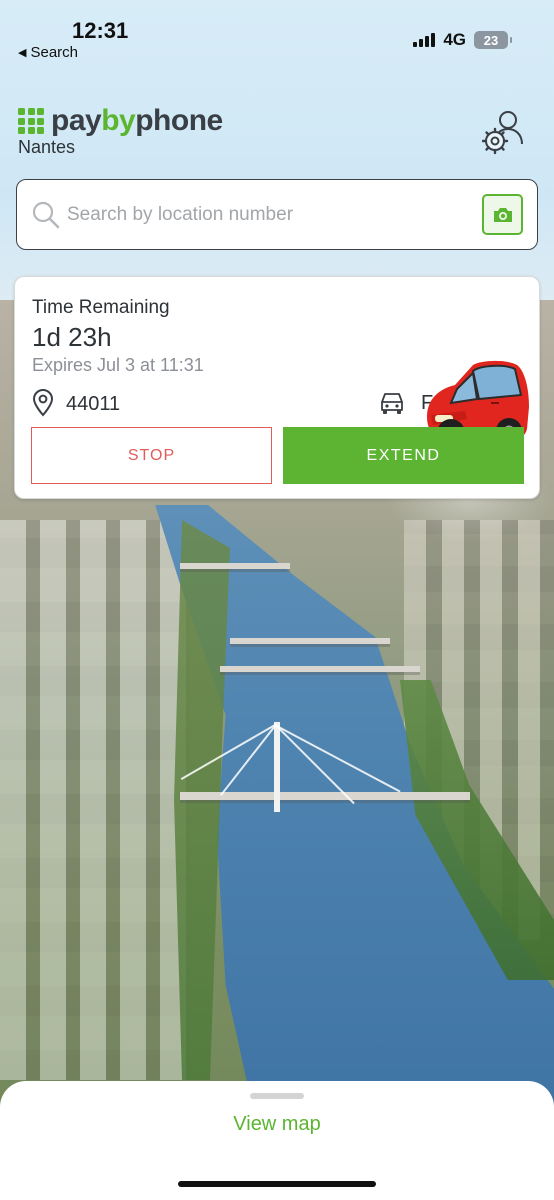 The image size is (554, 1200). Describe the element at coordinates (392, 403) in the screenshot. I see `vehicle-icon` at that location.